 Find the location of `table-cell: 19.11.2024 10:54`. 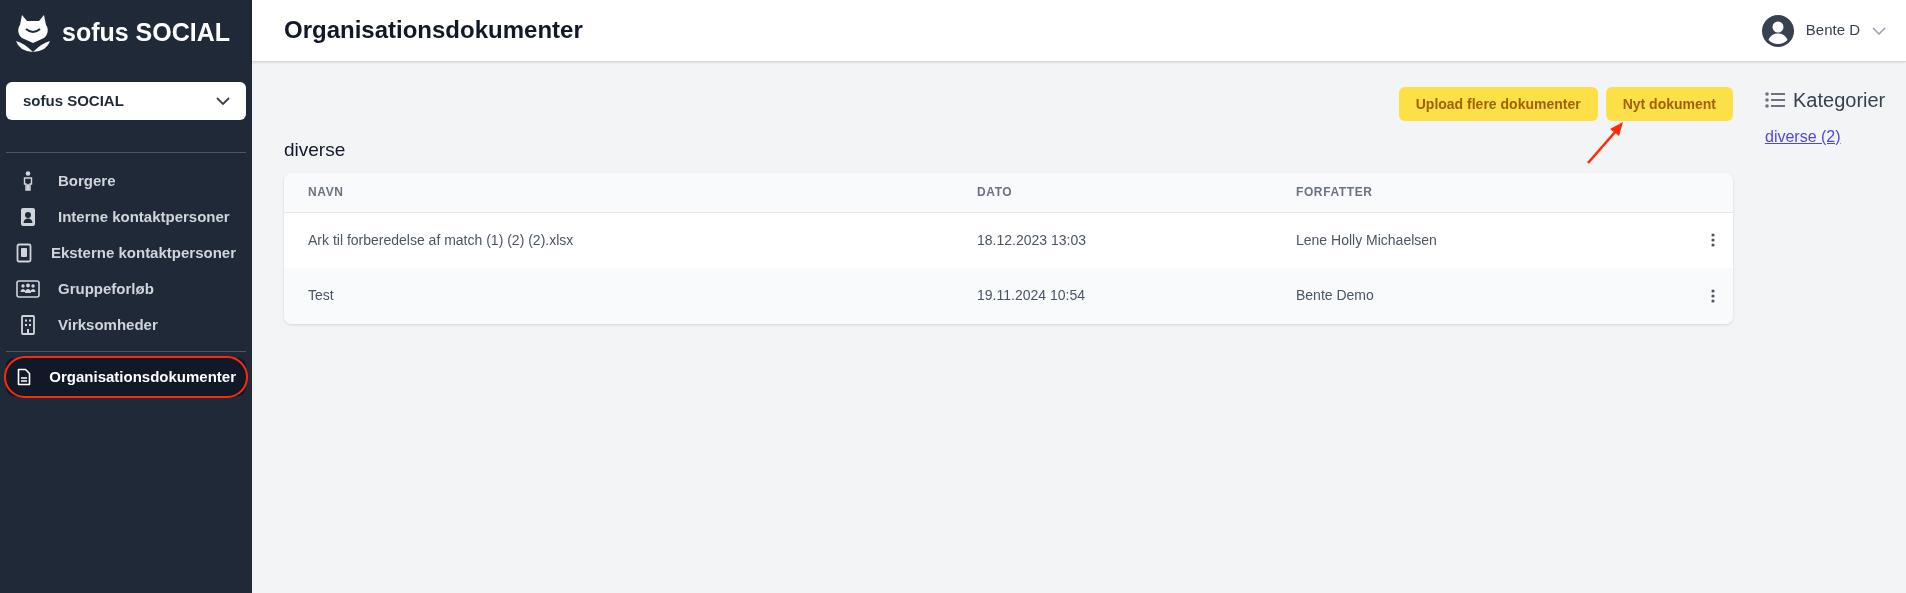

table-cell: 19.11.2024 10:54 is located at coordinates (1031, 295).